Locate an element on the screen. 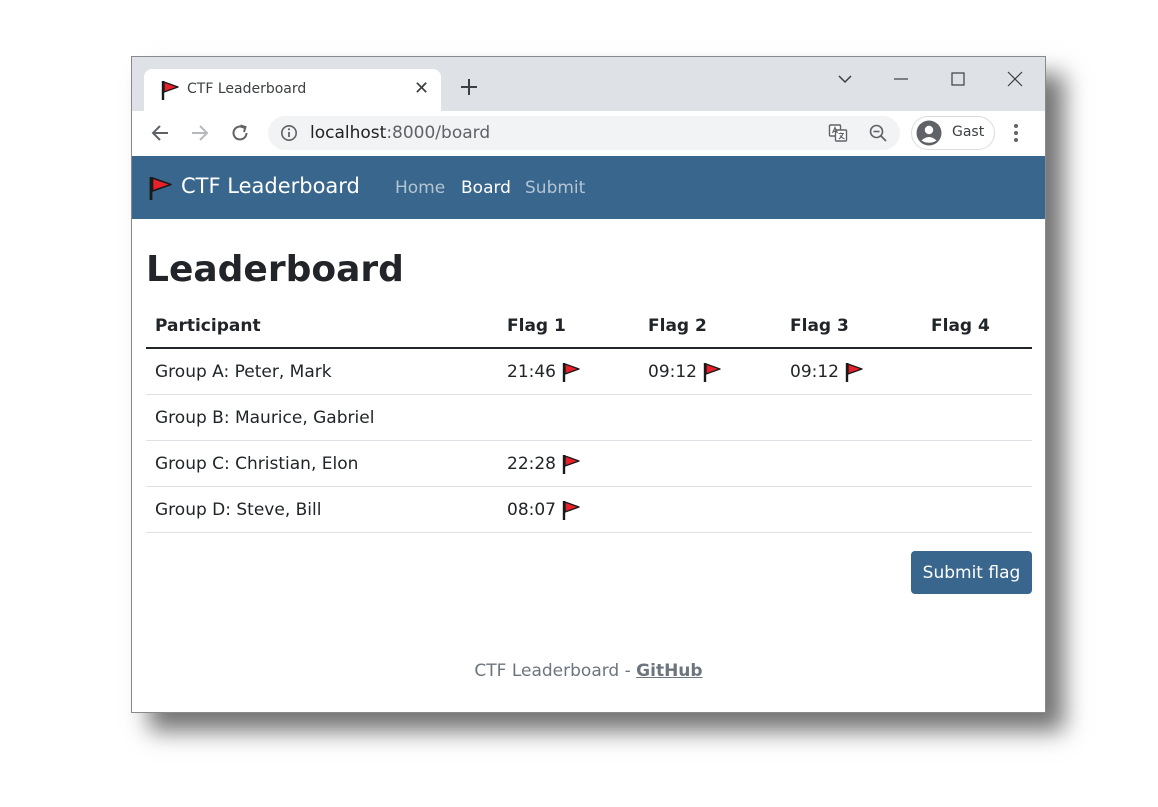  column-header: Flag 2 is located at coordinates (710, 327).